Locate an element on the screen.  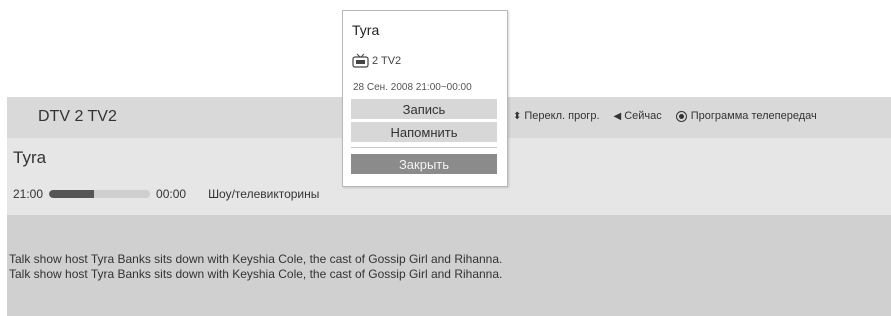
hint-program-guide: Программа телепередач is located at coordinates (746, 116).